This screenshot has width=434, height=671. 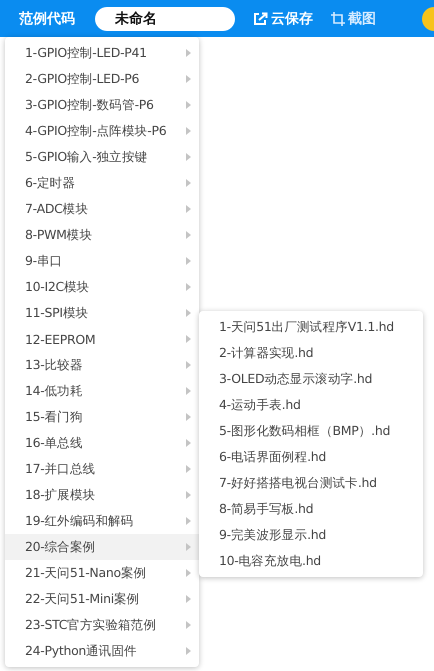 I want to click on submenu-item: 2-计算器实现.hd, so click(x=311, y=353).